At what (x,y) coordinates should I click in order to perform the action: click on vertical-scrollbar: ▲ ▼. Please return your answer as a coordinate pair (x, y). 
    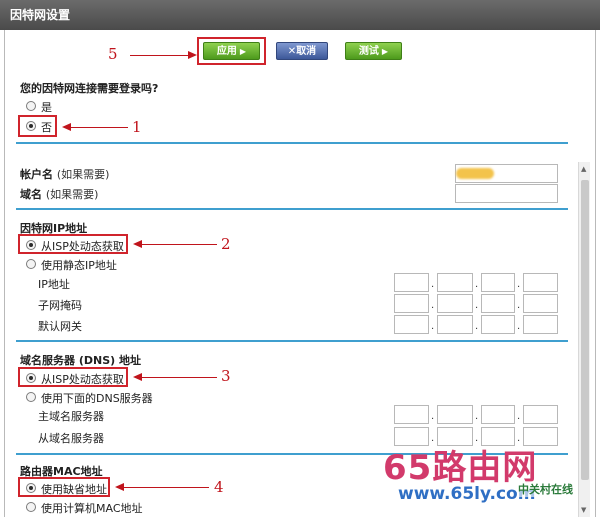
    Looking at the image, I should click on (584, 339).